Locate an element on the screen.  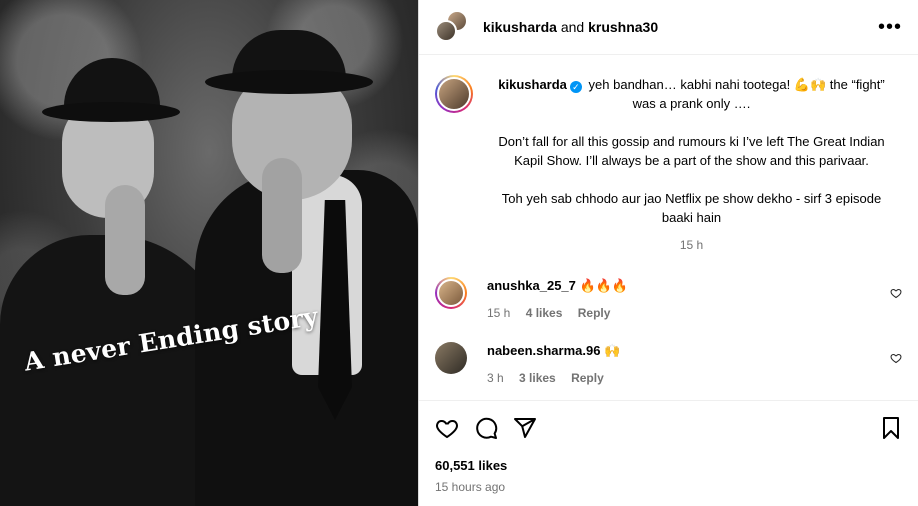
post-authors: kikusharda and krushna30 is located at coordinates (570, 27).